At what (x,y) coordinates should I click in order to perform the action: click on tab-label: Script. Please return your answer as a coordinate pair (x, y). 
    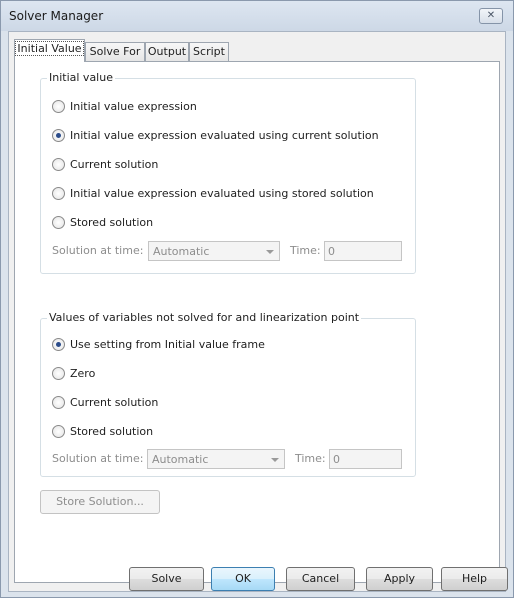
    Looking at the image, I should click on (209, 51).